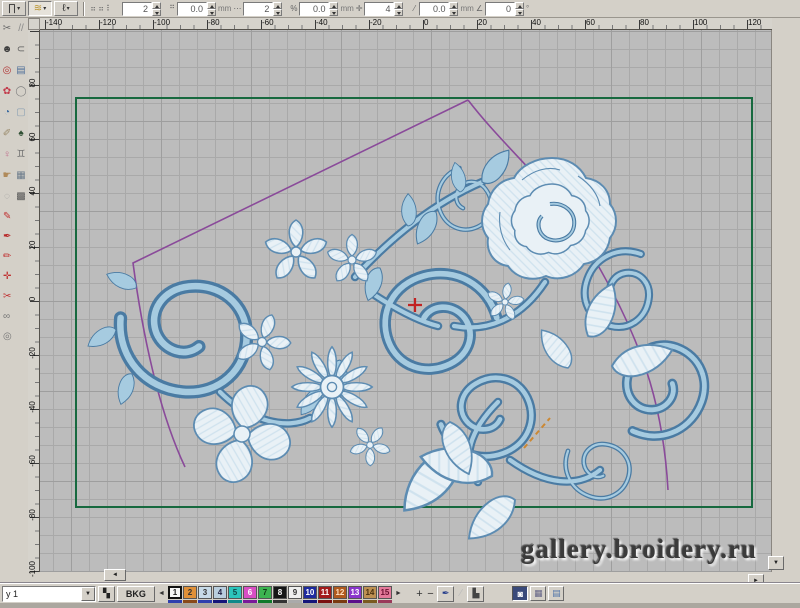  What do you see at coordinates (115, 575) in the screenshot?
I see `scroll-left-button: ◄` at bounding box center [115, 575].